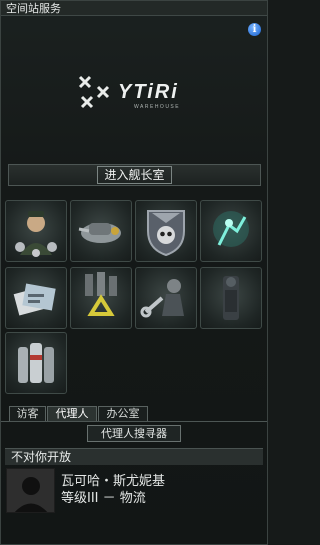  I want to click on drone-repair-icon, so click(99, 233).